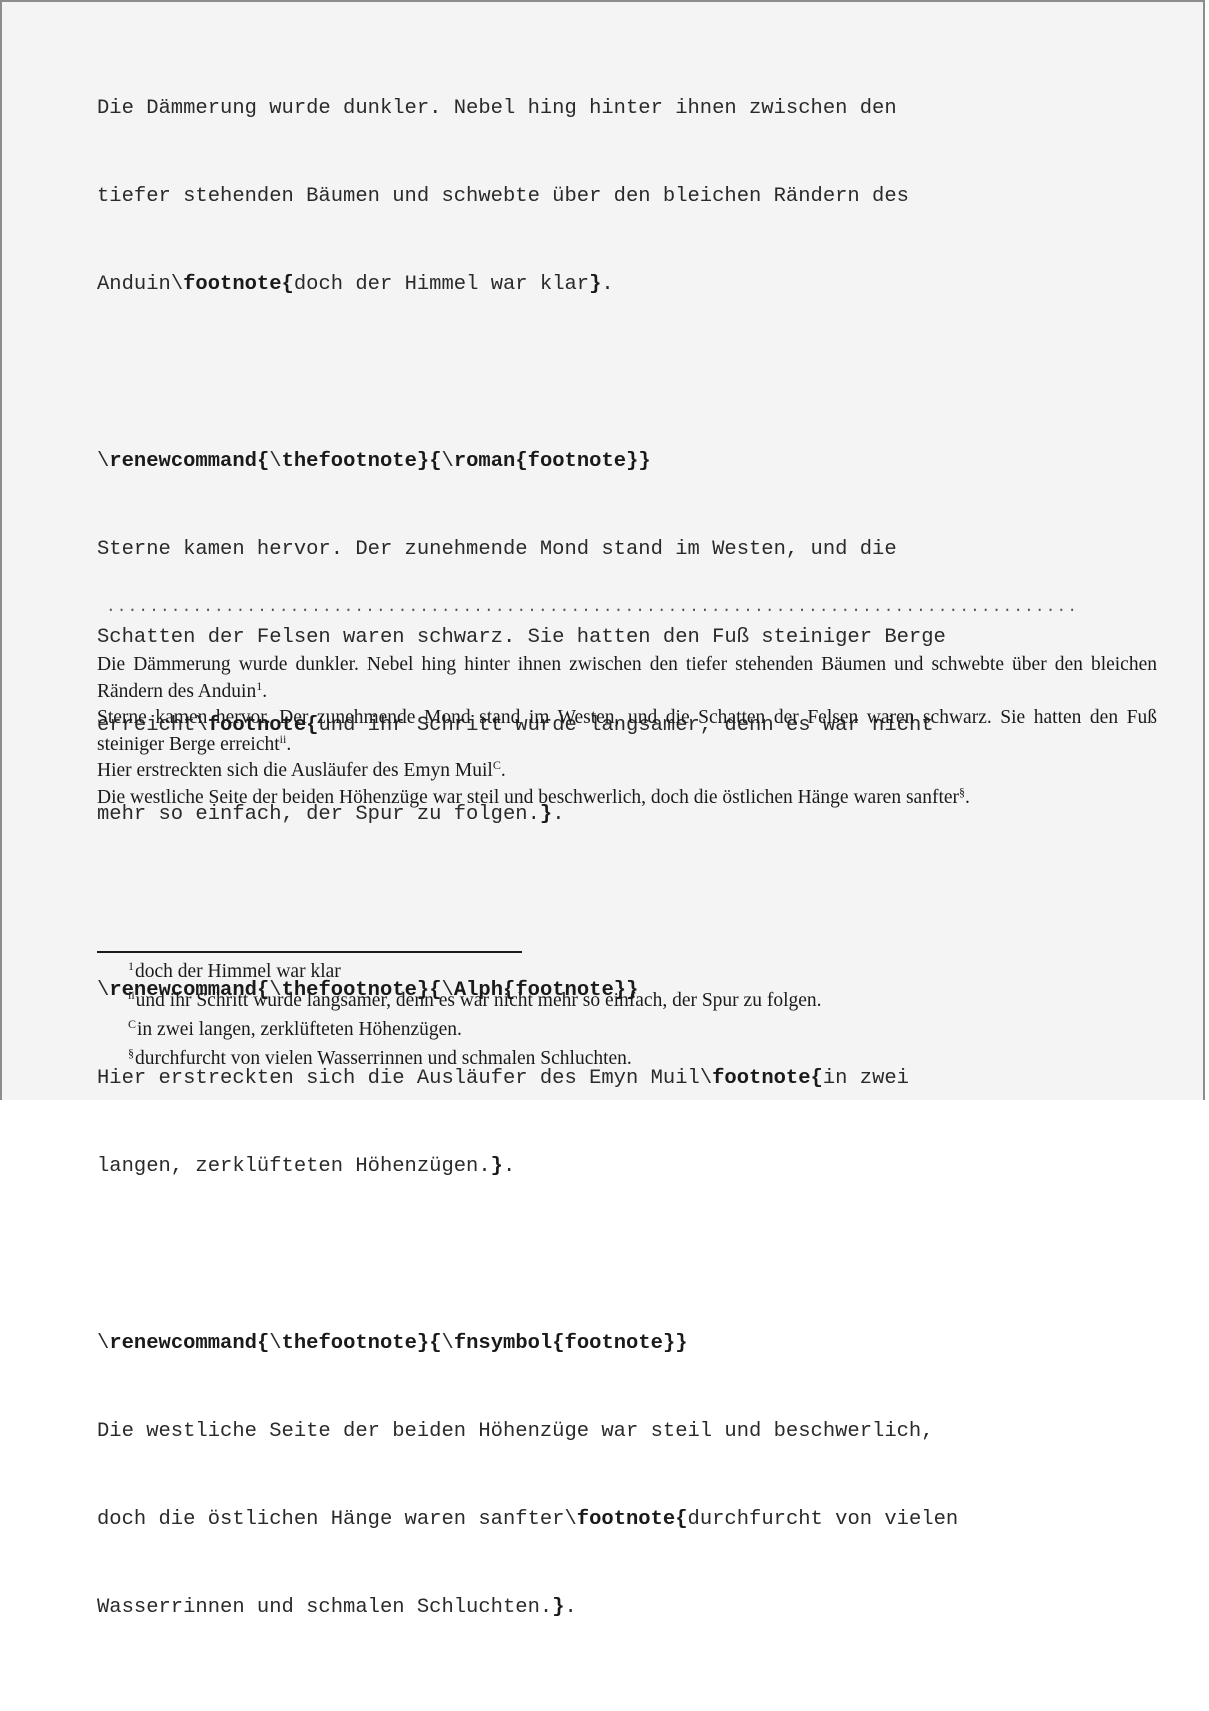 The image size is (1209, 1711). I want to click on footnote-text: in zwei langen, zerklüfteten Höhenzügen., so click(299, 1029).